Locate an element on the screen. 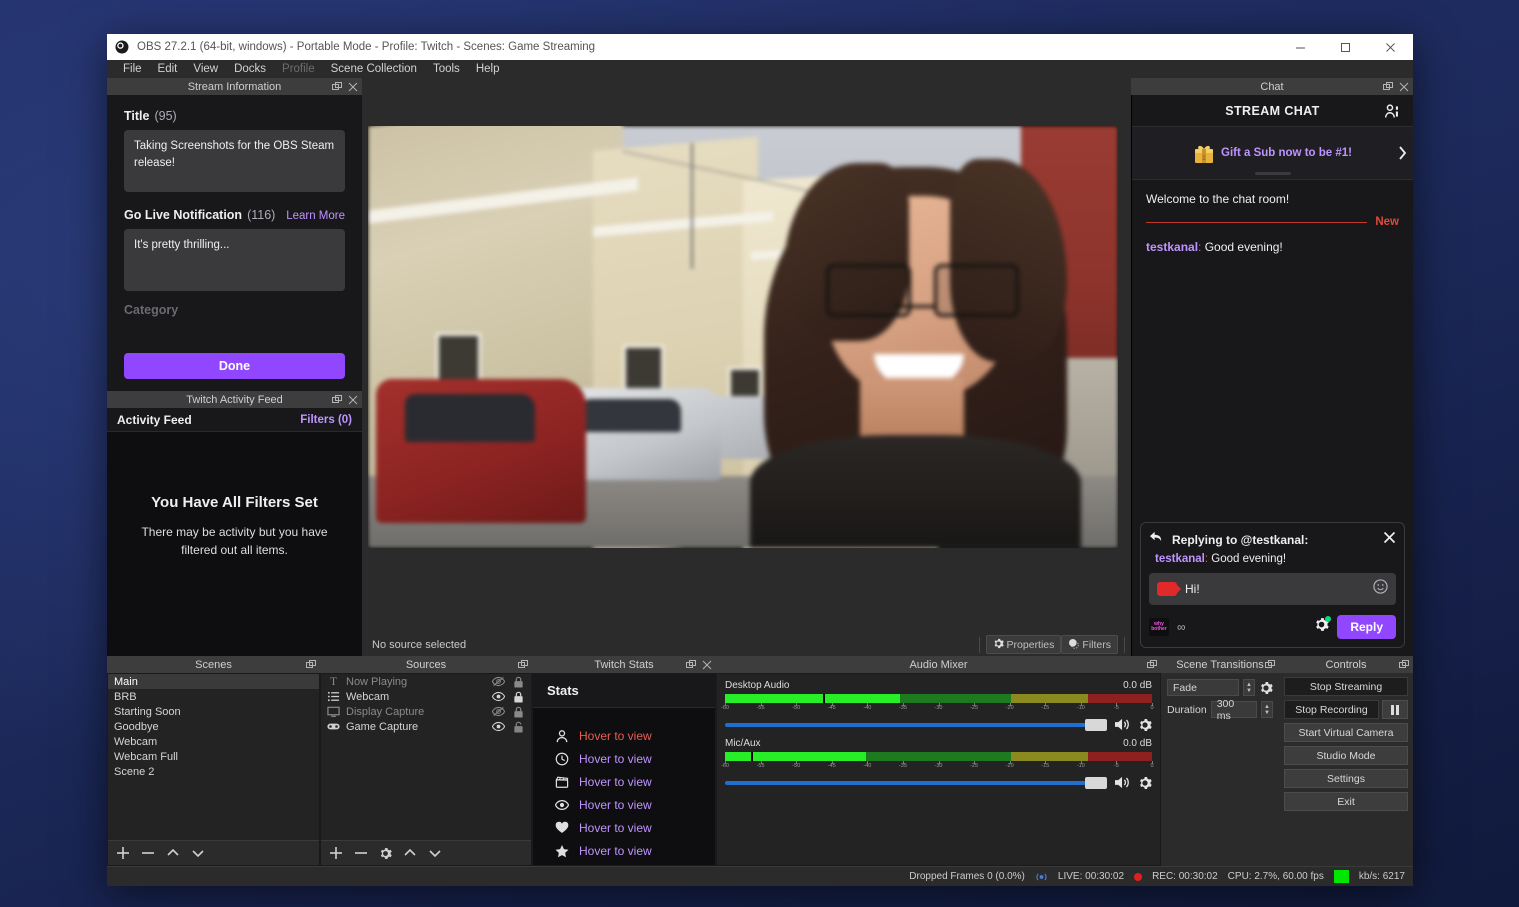  scene-list-item: Goodbye is located at coordinates (213, 726).